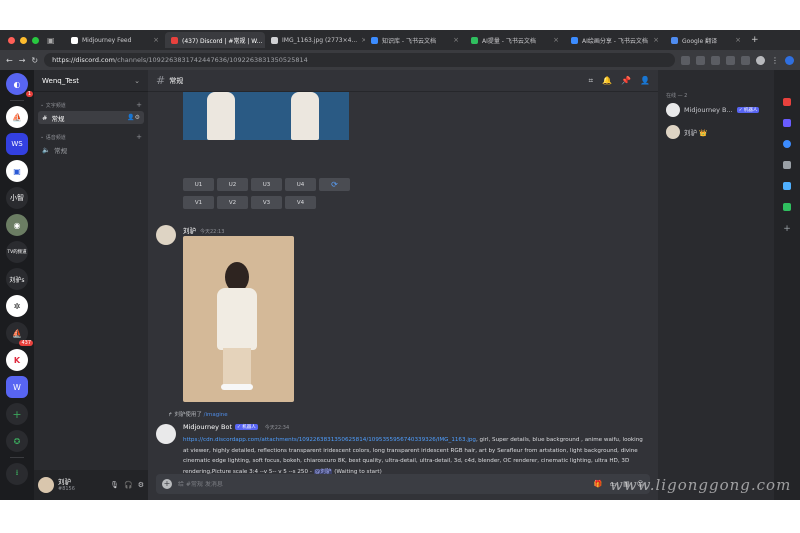 Image resolution: width=800 pixels, height=533 pixels. I want to click on upscale-button: U2, so click(232, 184).